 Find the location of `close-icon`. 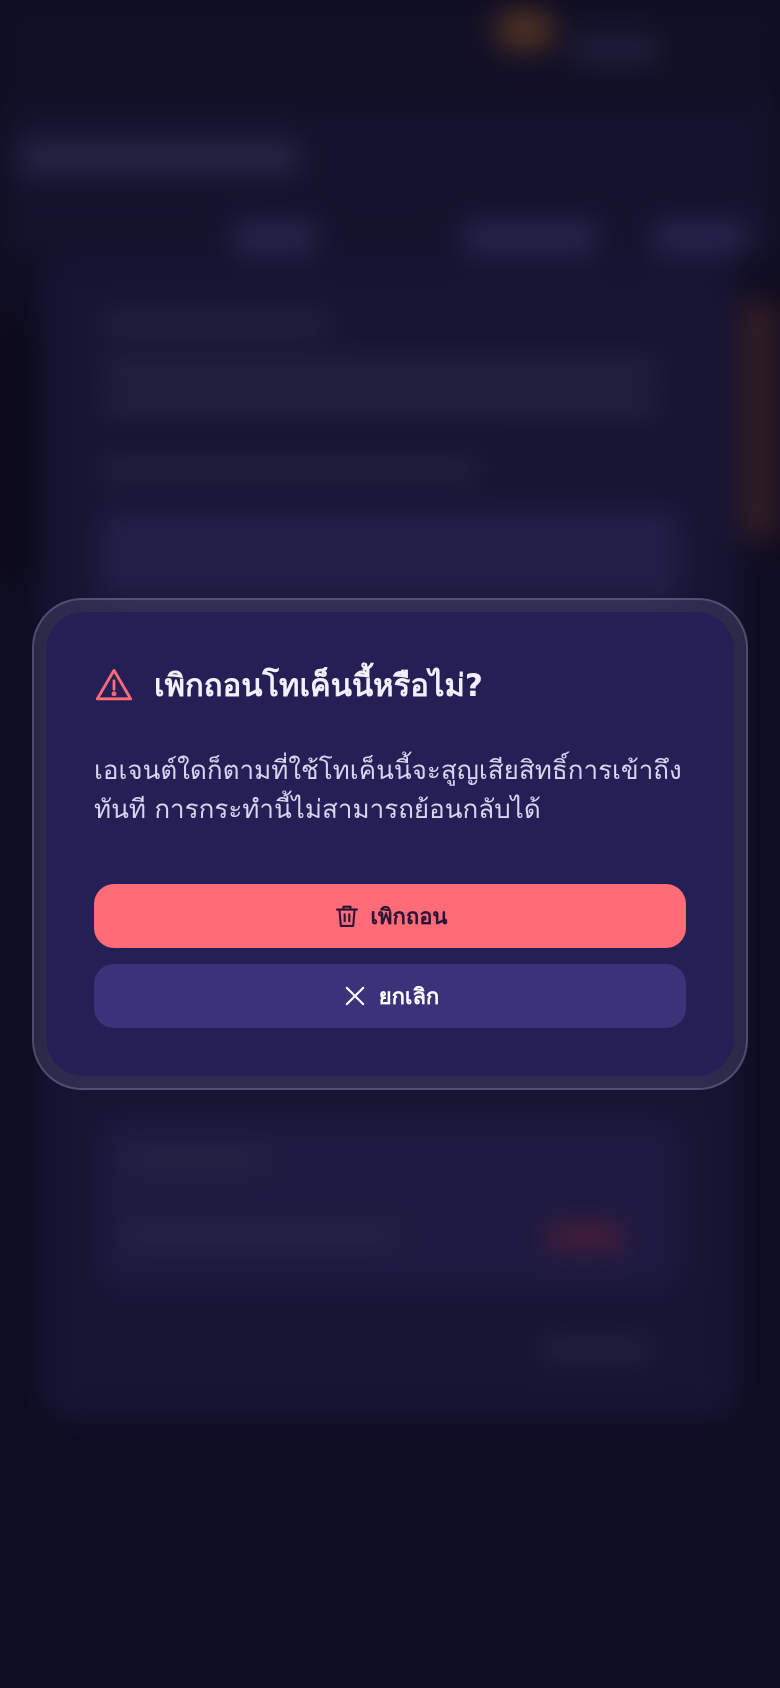

close-icon is located at coordinates (354, 996).